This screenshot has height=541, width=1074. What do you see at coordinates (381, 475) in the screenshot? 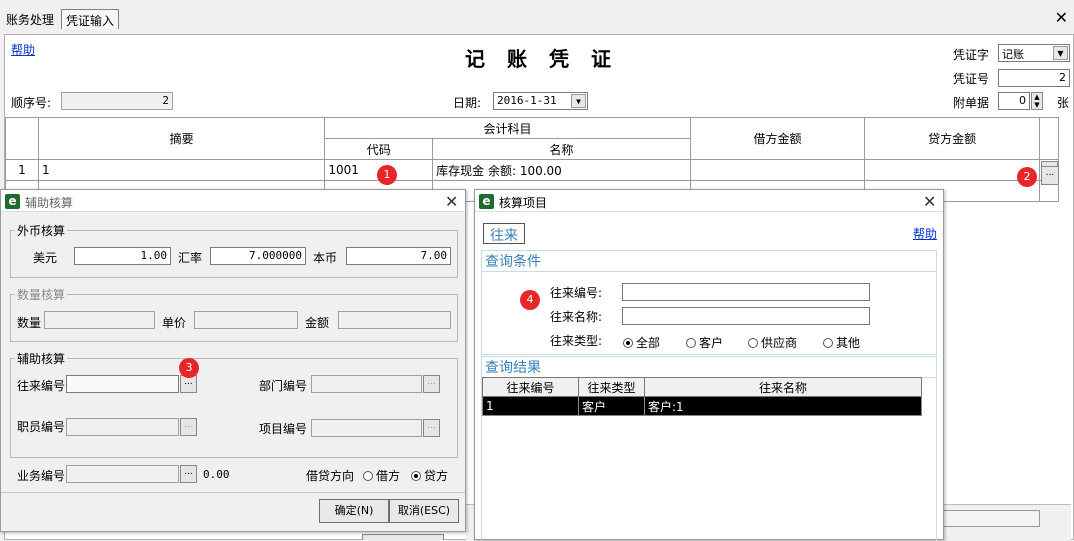
I see `direction-debit-radio: 借方` at bounding box center [381, 475].